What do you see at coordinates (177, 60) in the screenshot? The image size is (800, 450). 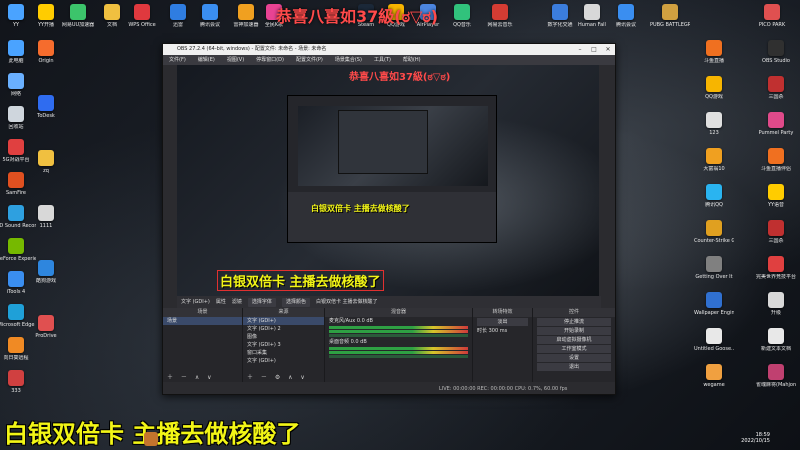 I see `menu-file: 文件(F)` at bounding box center [177, 60].